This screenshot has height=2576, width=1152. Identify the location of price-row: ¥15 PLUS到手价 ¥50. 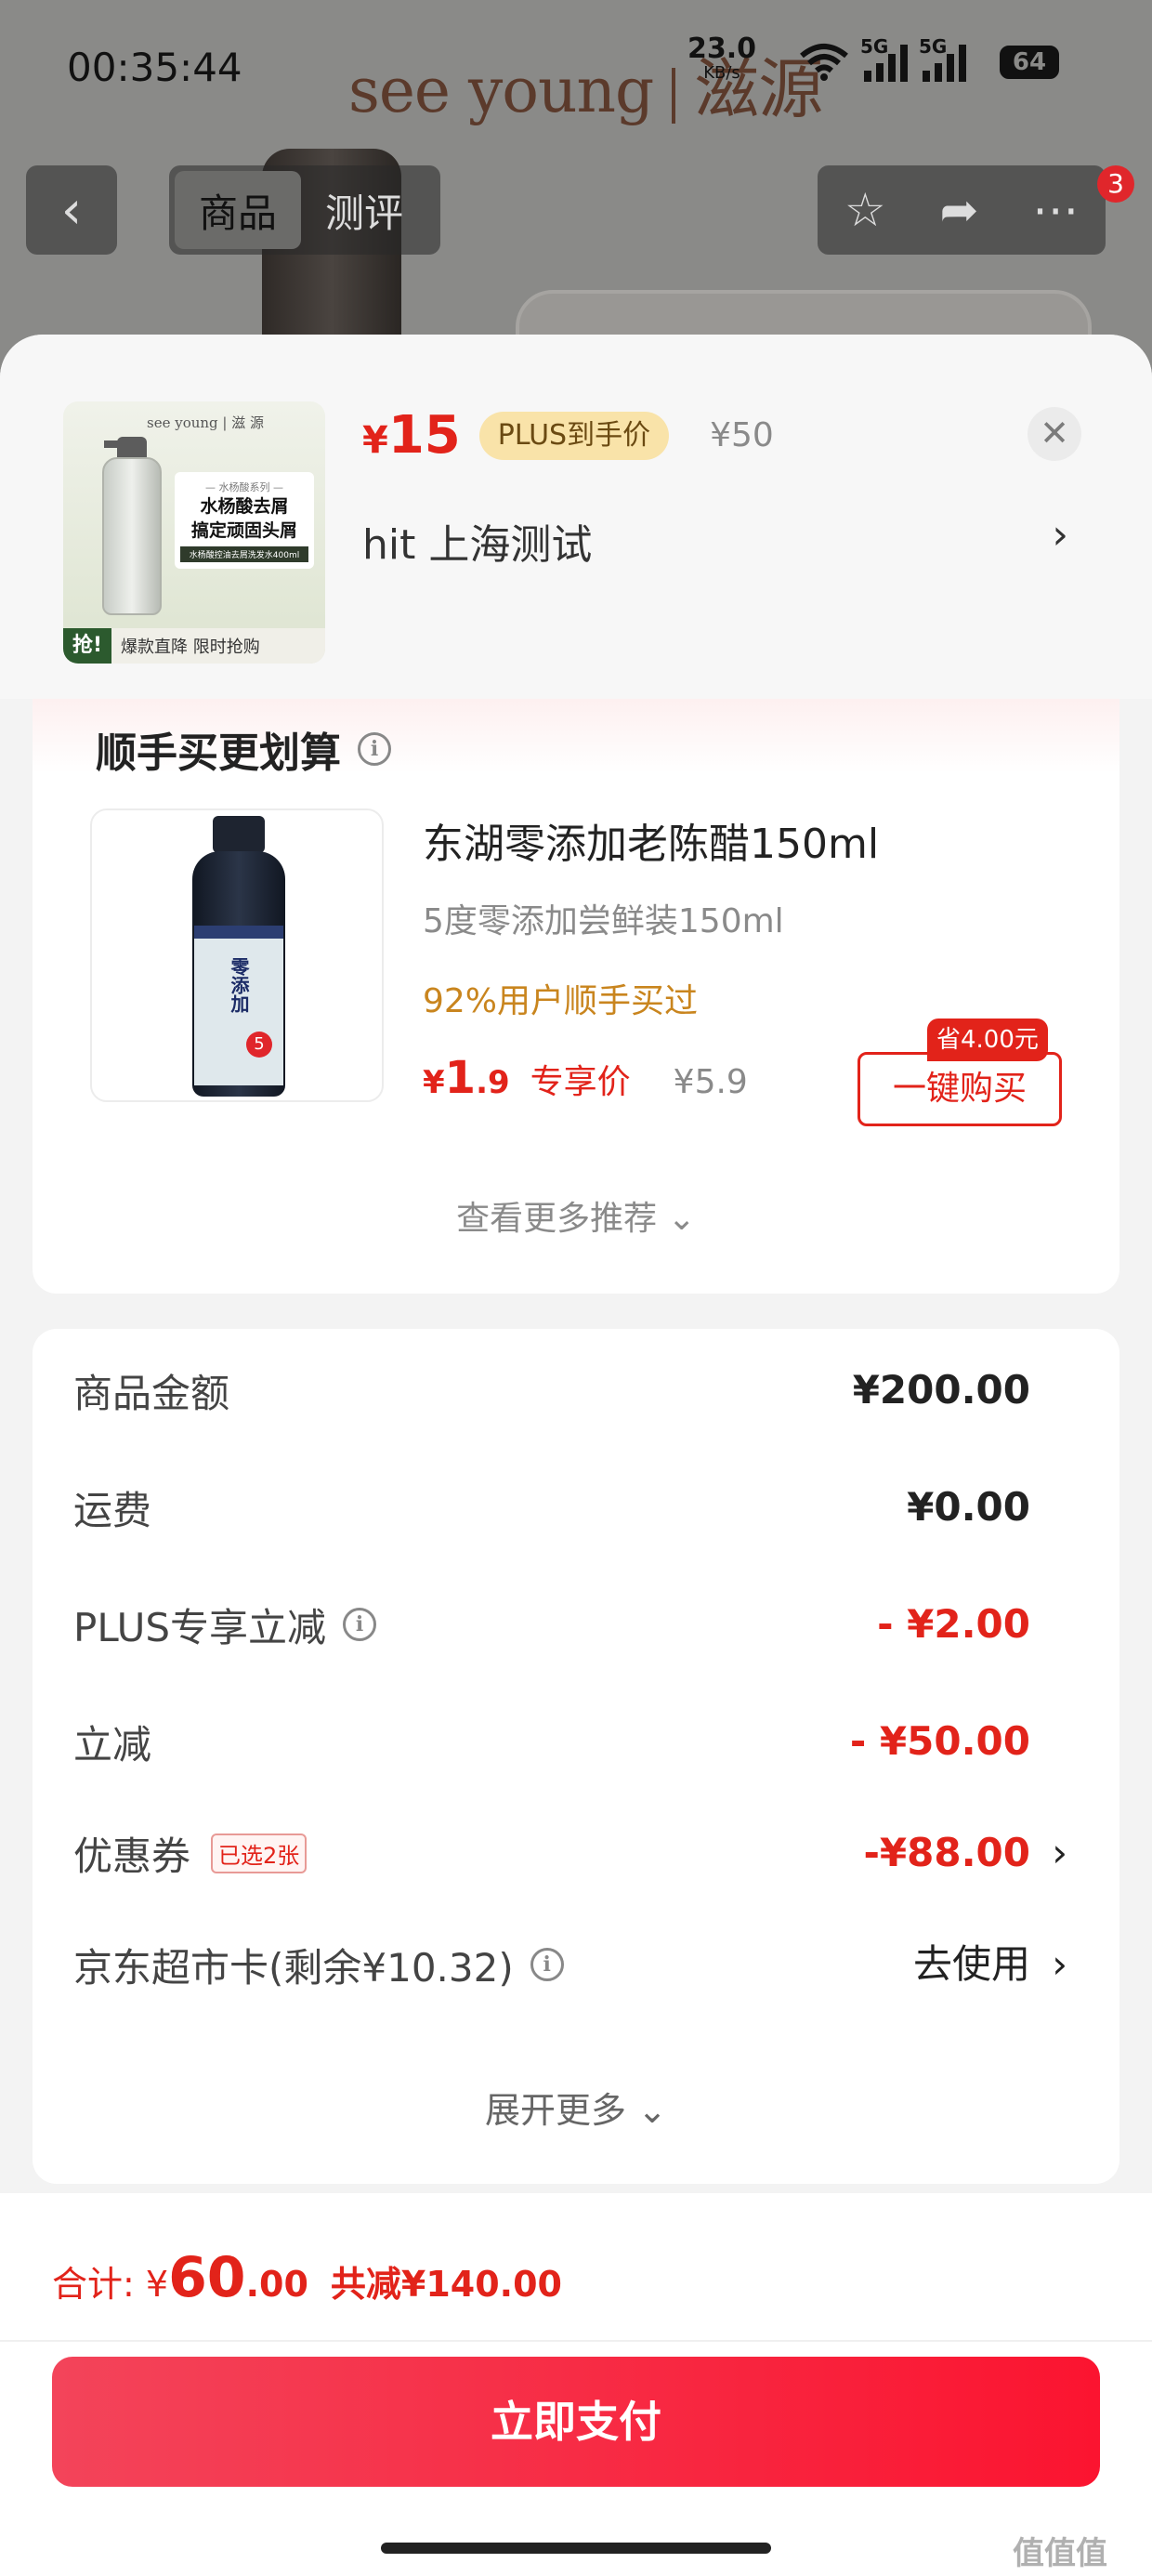
(568, 435).